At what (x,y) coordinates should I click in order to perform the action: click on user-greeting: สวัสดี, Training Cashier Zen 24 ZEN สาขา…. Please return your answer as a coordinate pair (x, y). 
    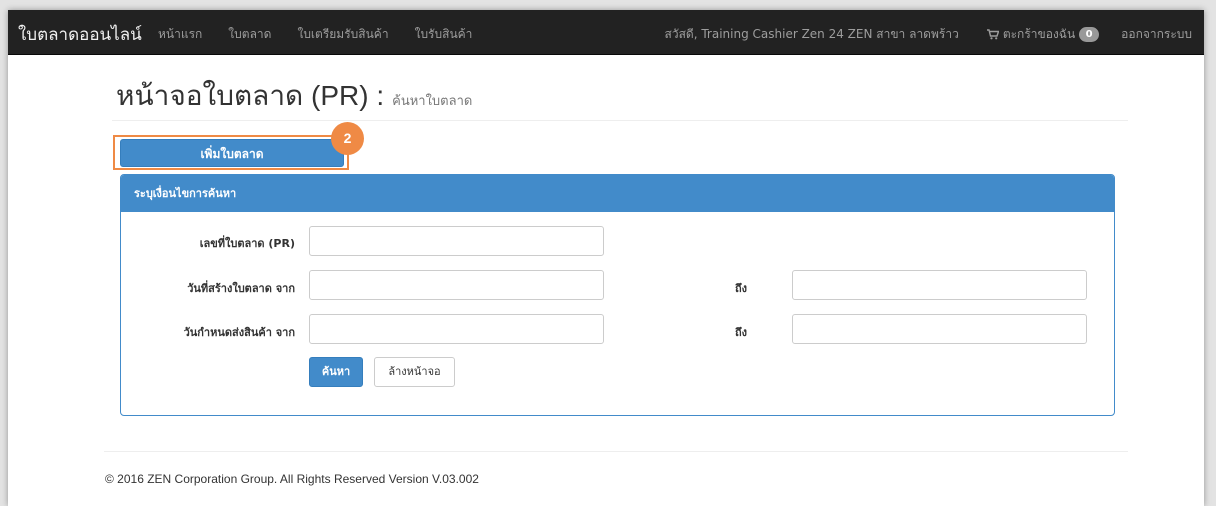
    Looking at the image, I should click on (812, 34).